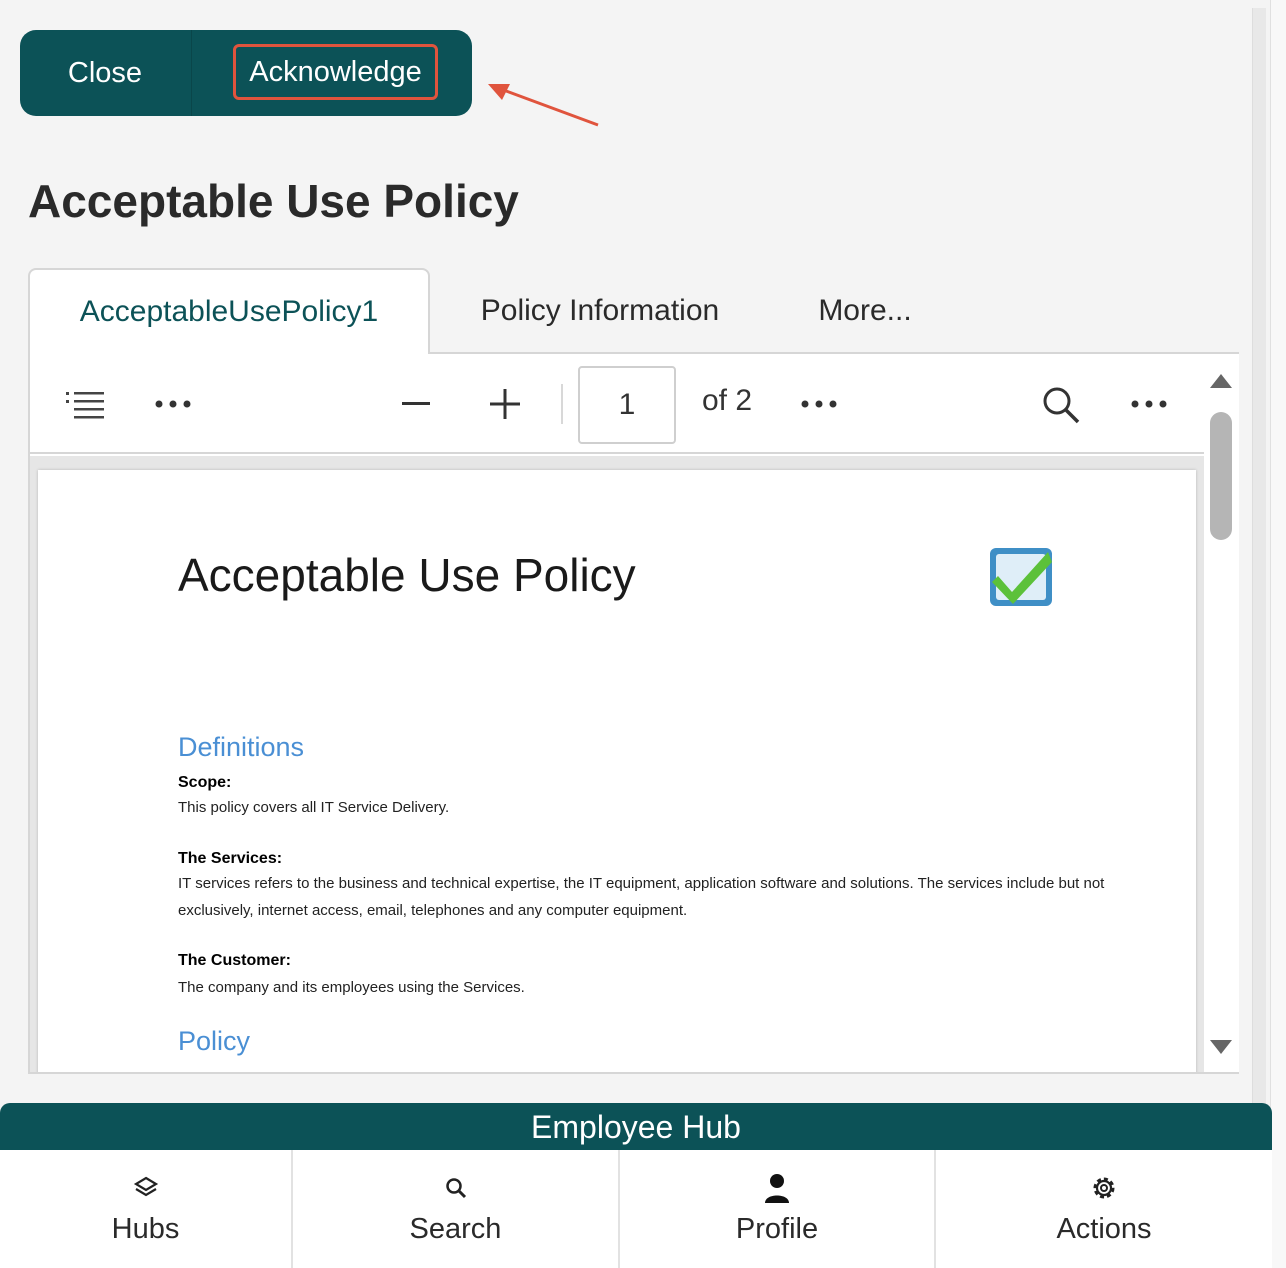 The image size is (1286, 1268). What do you see at coordinates (600, 311) in the screenshot?
I see `tab-policy-information: Policy Information` at bounding box center [600, 311].